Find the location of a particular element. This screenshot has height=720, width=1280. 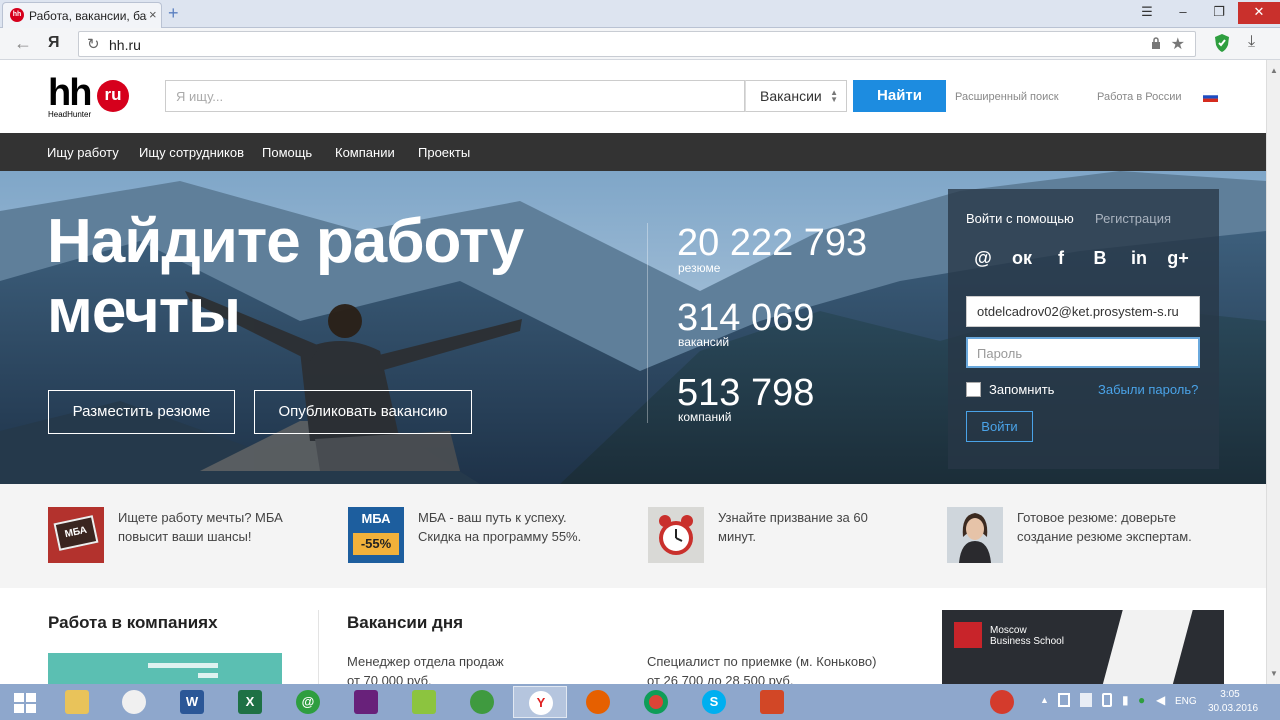

taskbar-yandex-browser: Y is located at coordinates (540, 702).